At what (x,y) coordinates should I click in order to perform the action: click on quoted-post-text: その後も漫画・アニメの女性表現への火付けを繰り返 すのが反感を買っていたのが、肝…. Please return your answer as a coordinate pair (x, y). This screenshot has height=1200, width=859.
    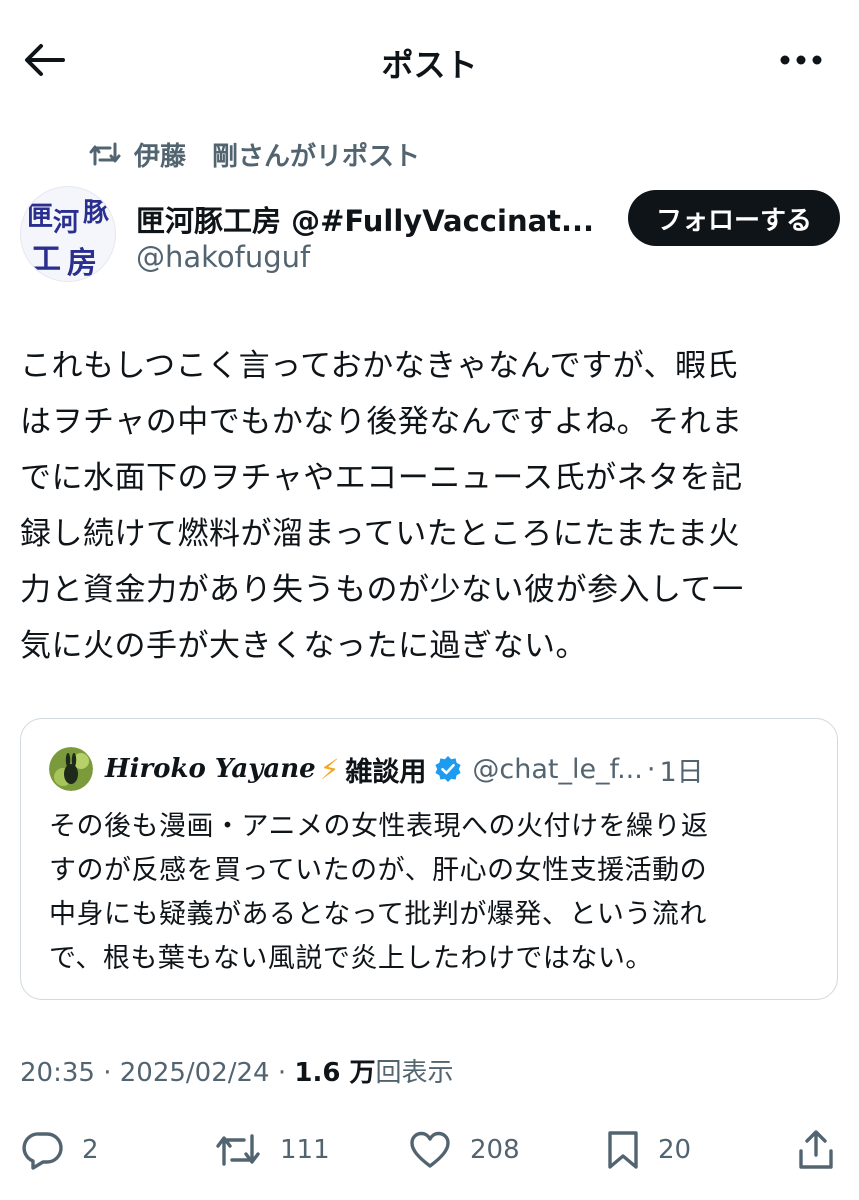
    Looking at the image, I should click on (432, 893).